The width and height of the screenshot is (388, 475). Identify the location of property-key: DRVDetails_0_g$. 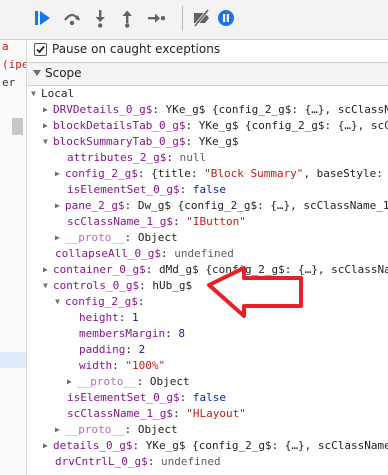
(103, 109).